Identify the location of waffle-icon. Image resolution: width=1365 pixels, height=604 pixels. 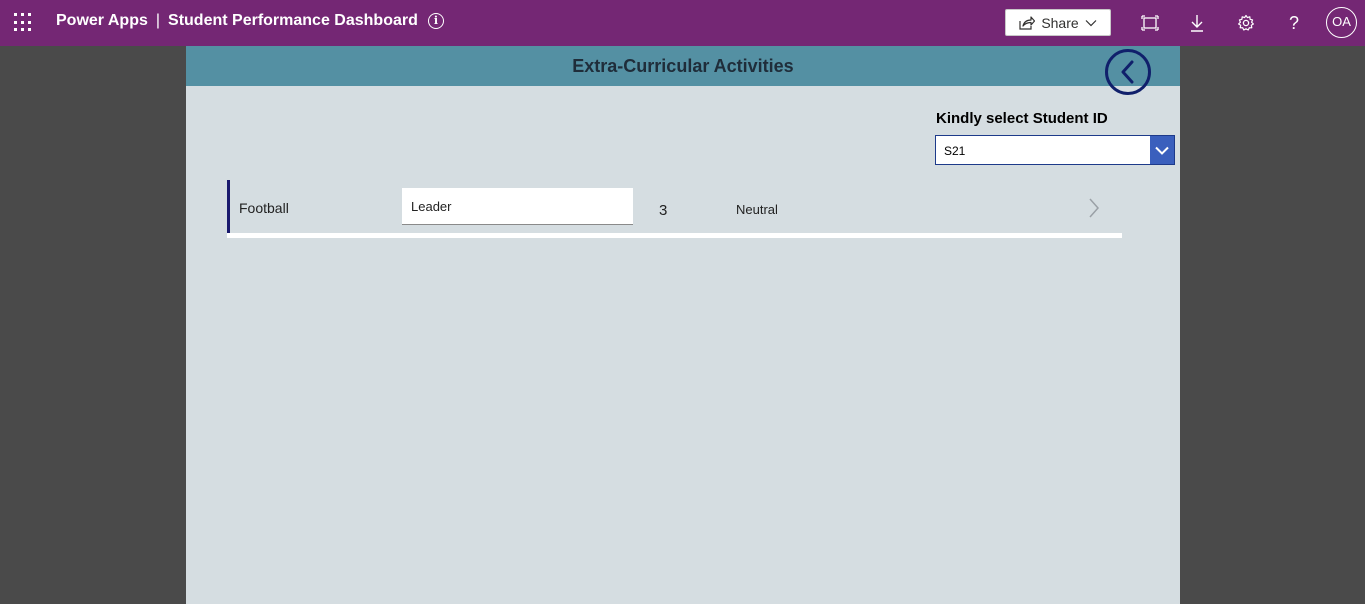
(24, 23).